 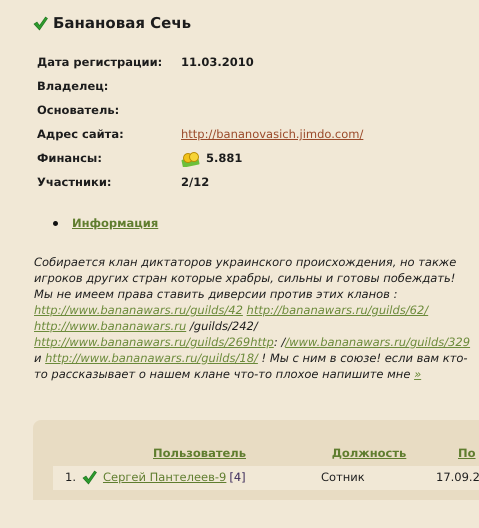 I want to click on info-link: Информация, so click(x=115, y=223).